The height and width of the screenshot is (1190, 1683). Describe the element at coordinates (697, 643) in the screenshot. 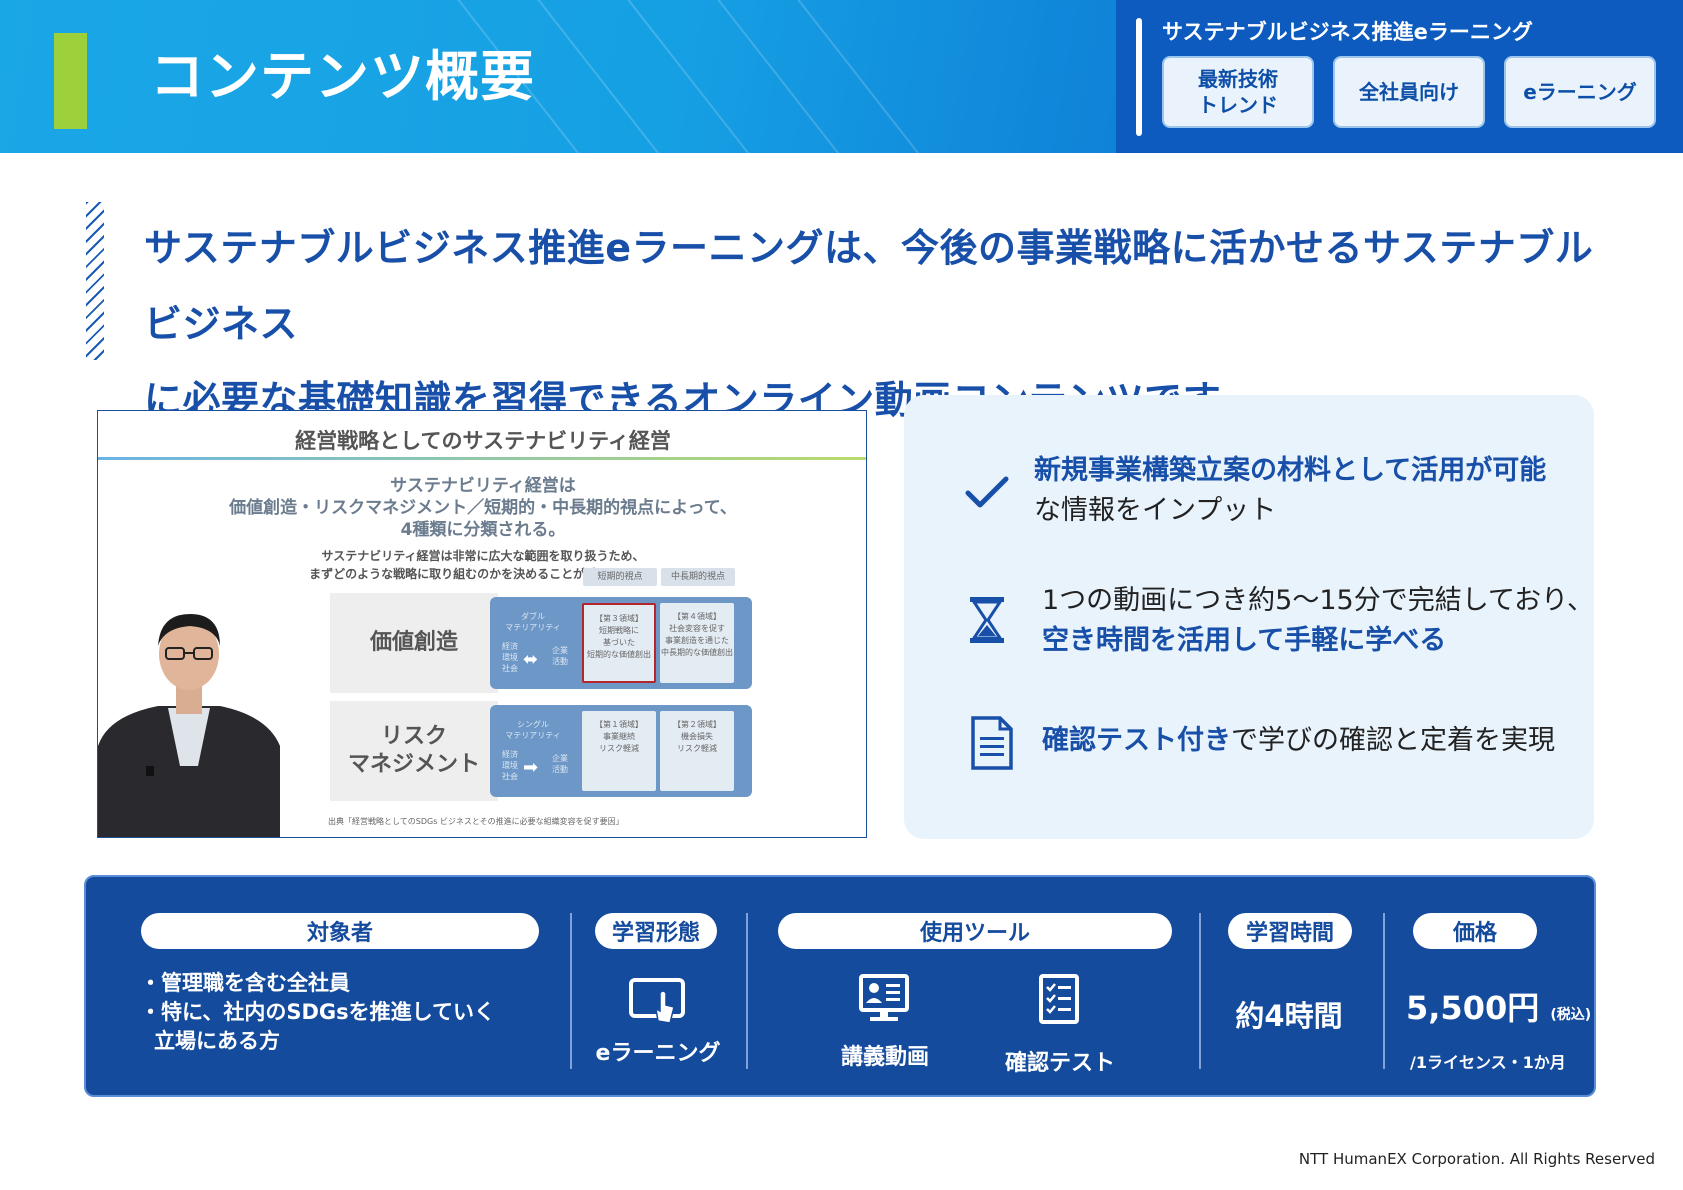

I see `cell-area-4: 【第４領域】 社会変容を促す 事業創造を通じた 中長期的な価値創出` at that location.